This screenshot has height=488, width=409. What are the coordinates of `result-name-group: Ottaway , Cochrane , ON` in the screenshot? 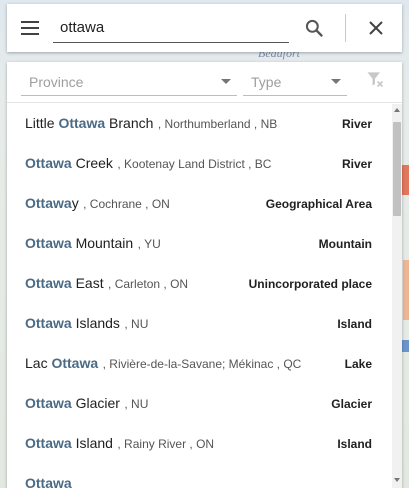 It's located at (97, 204).